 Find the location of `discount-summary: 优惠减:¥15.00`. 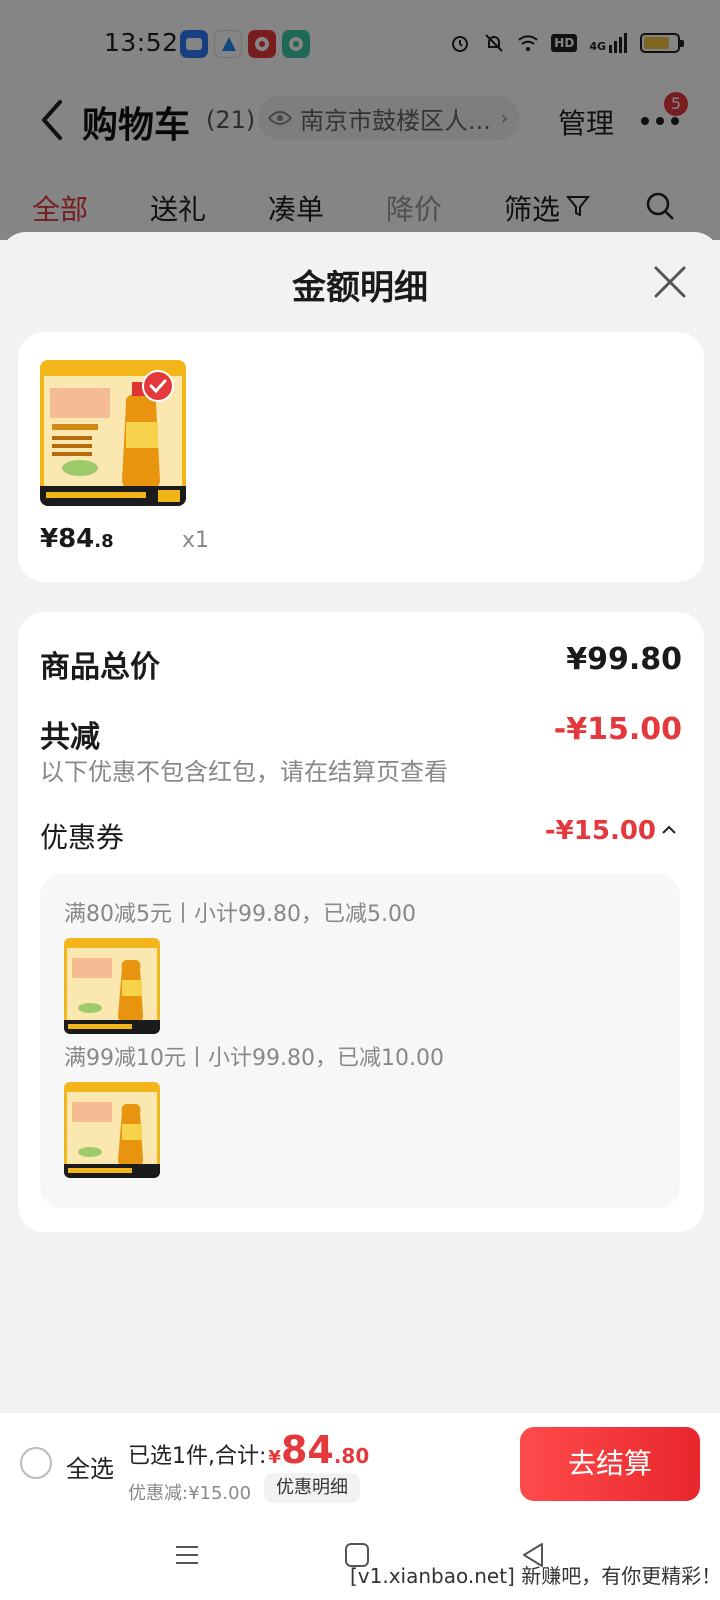

discount-summary: 优惠减:¥15.00 is located at coordinates (190, 1493).